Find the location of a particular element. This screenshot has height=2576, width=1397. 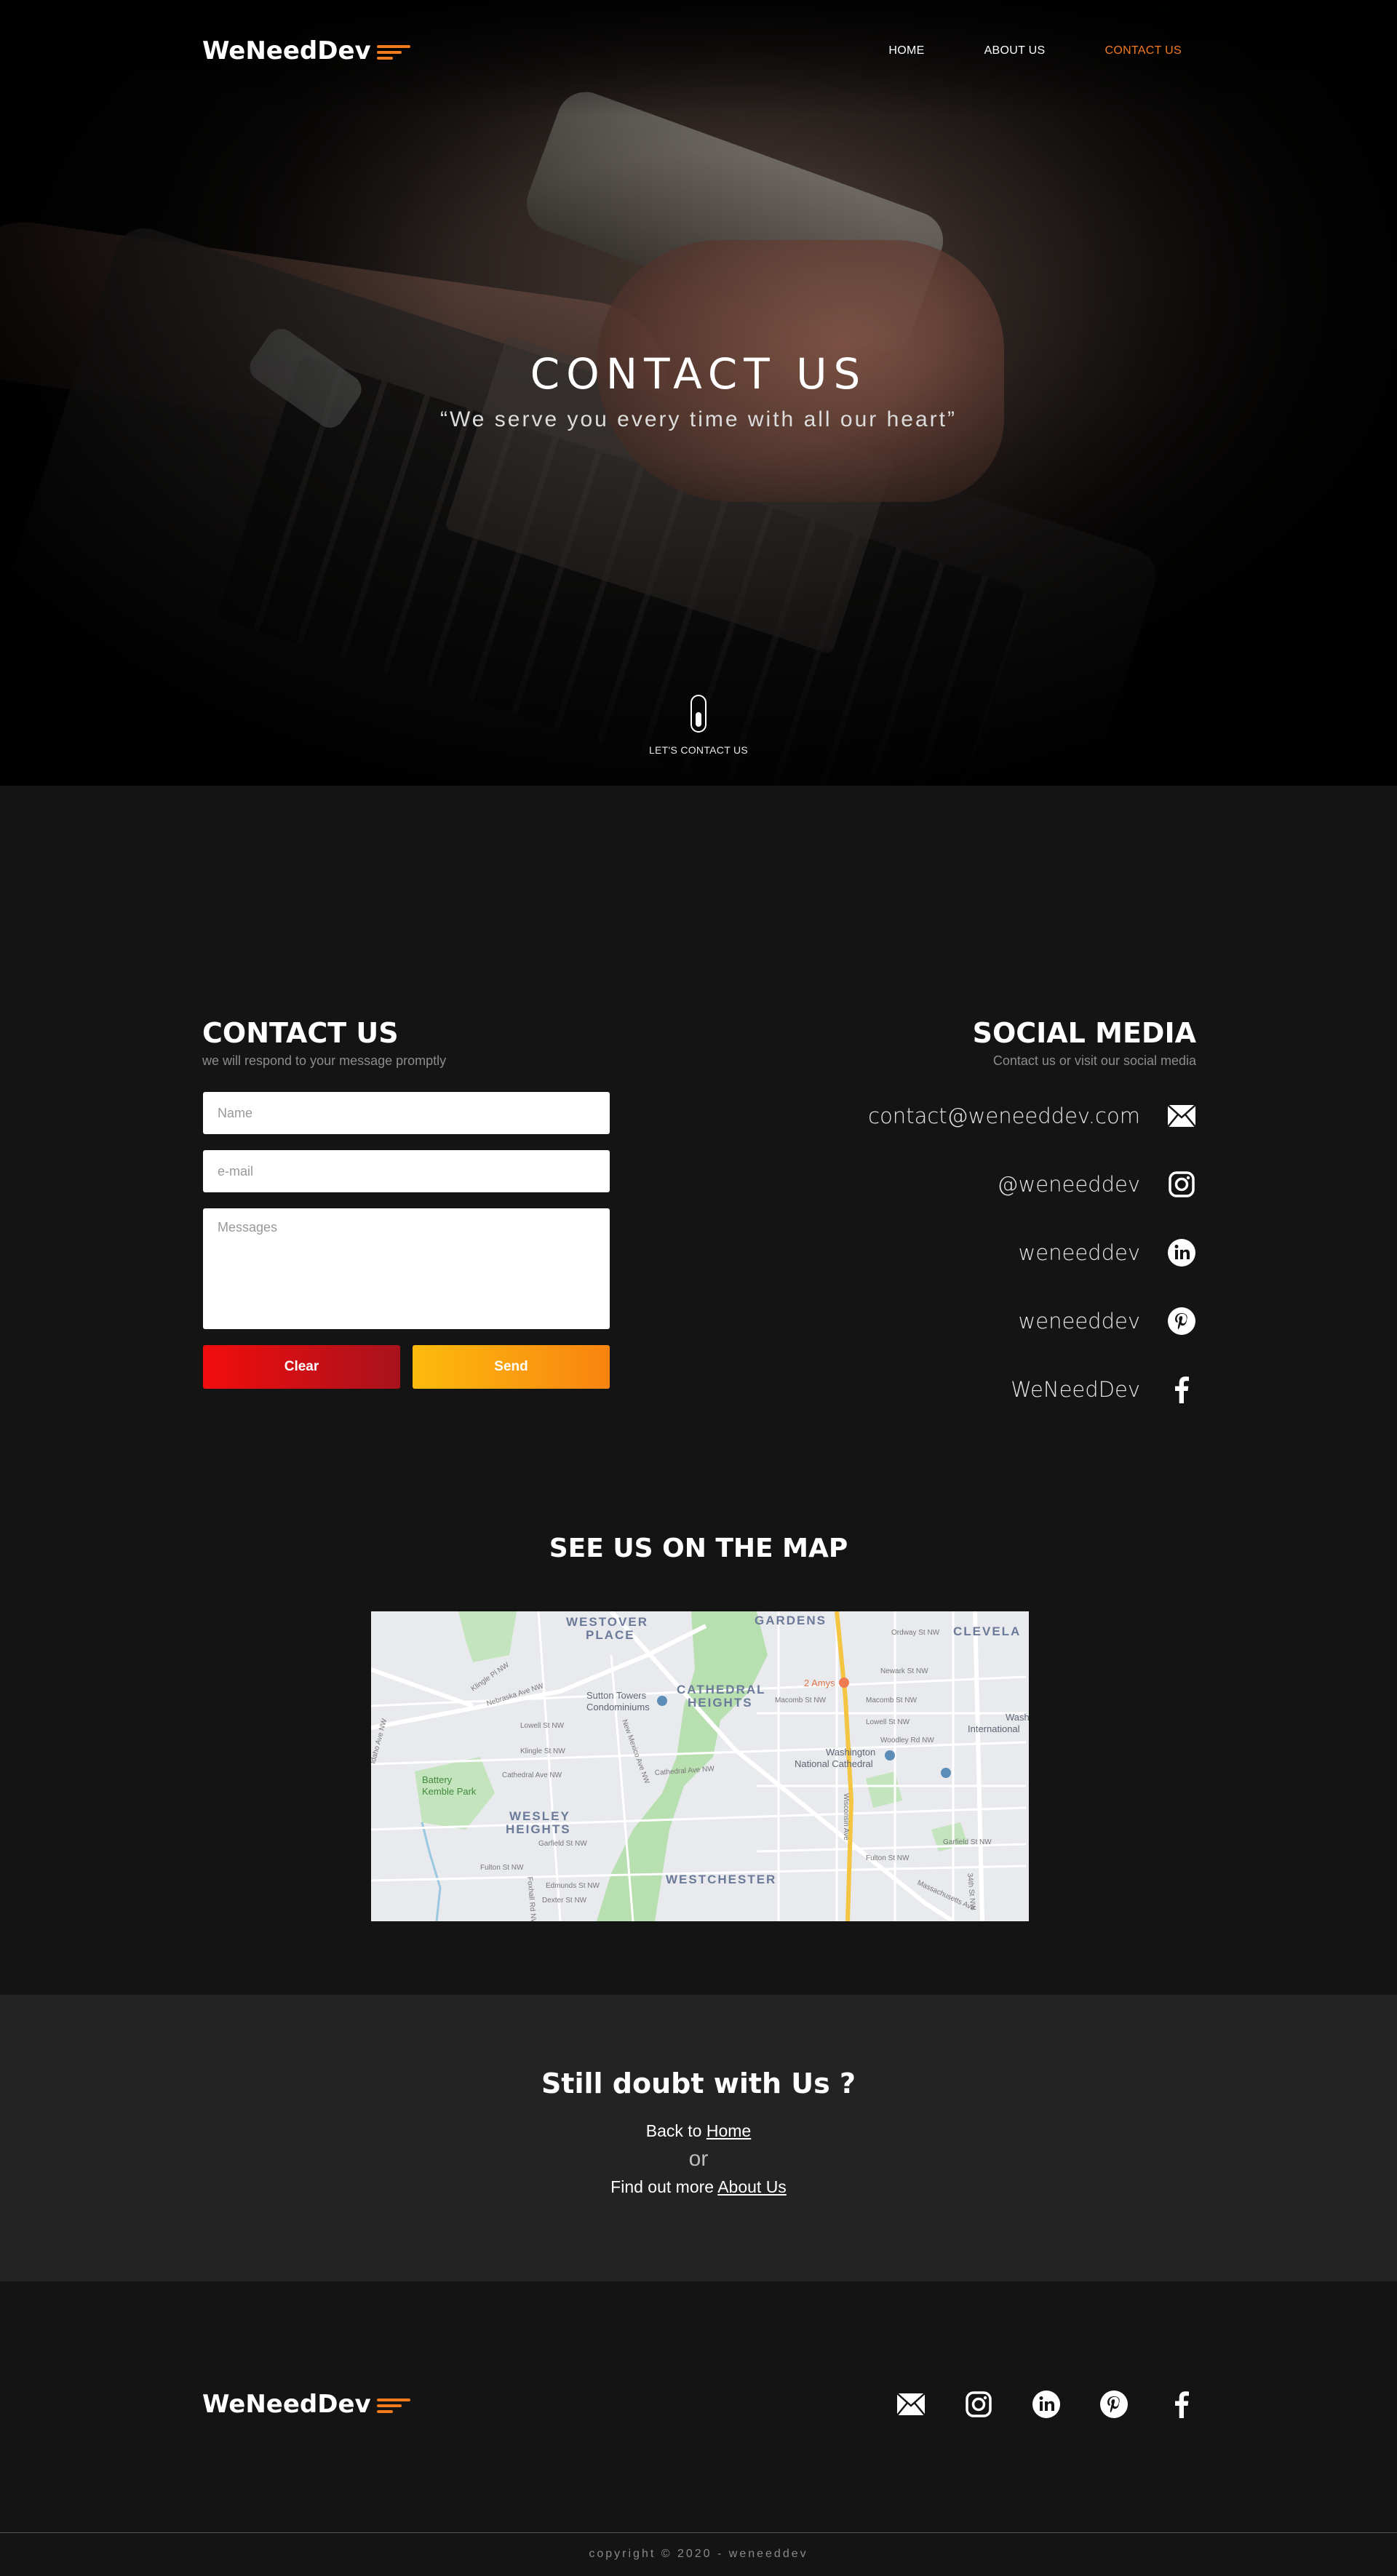

home-link: Home is located at coordinates (729, 2130).